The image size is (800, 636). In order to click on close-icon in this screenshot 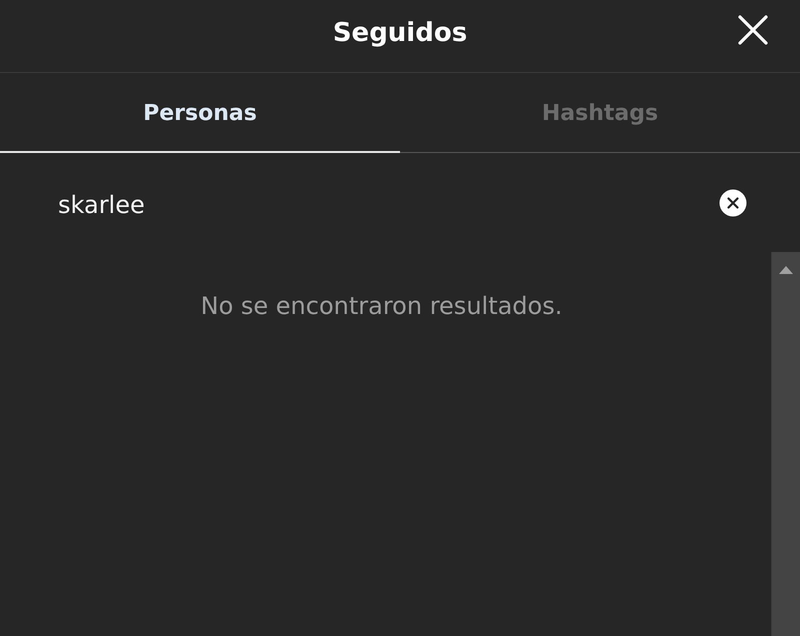, I will do `click(753, 30)`.